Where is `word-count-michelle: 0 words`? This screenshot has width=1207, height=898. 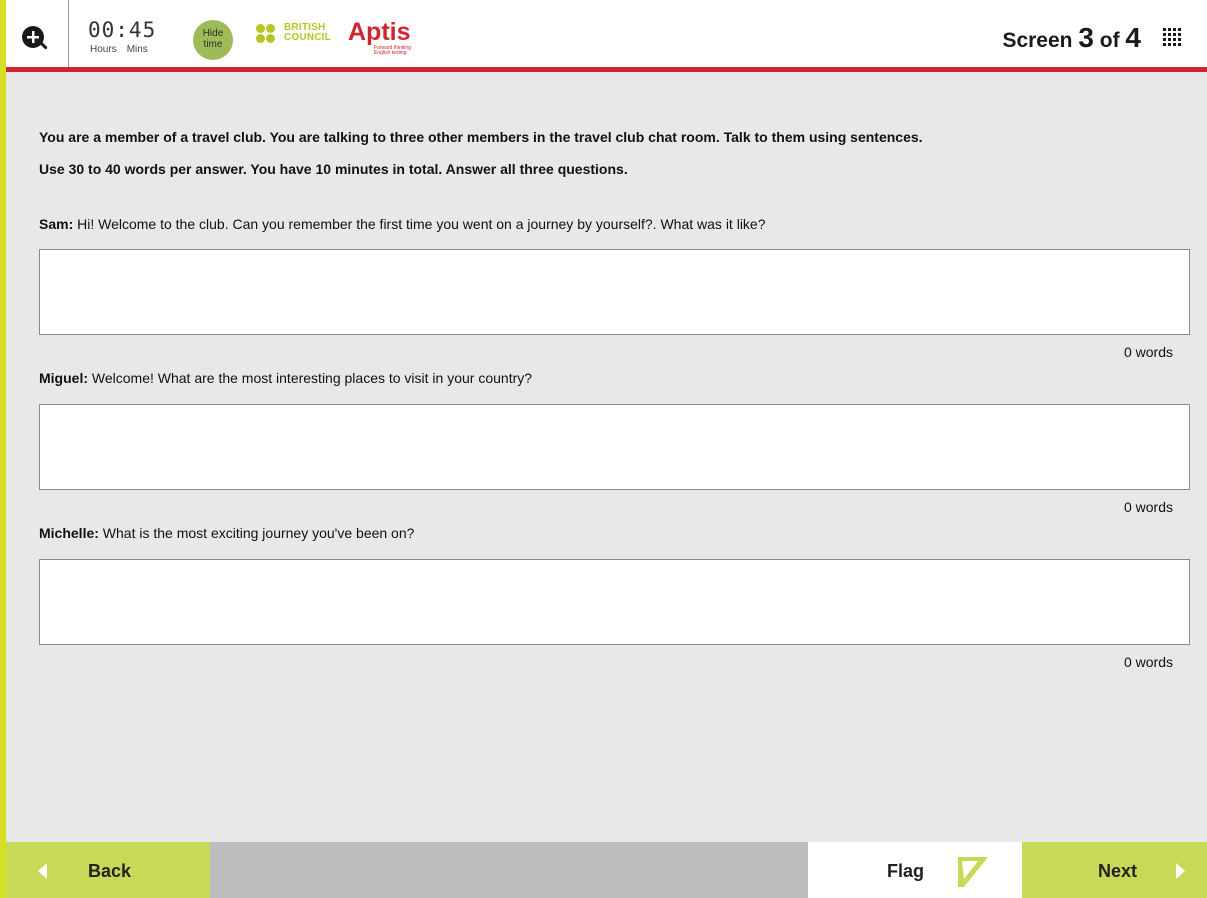 word-count-michelle: 0 words is located at coordinates (1148, 662).